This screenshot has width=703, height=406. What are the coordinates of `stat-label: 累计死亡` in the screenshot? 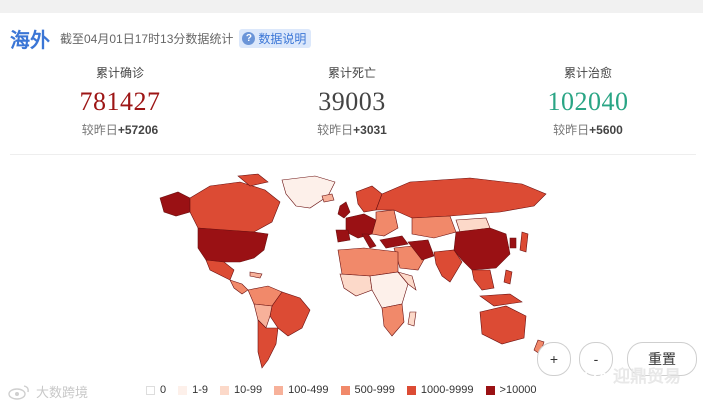 It's located at (351, 73).